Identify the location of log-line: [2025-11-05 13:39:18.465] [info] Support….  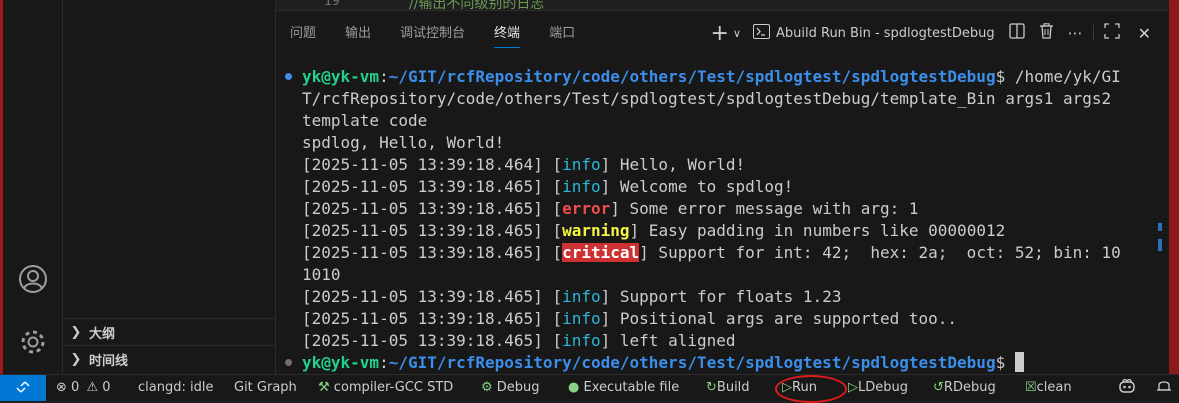
(572, 296).